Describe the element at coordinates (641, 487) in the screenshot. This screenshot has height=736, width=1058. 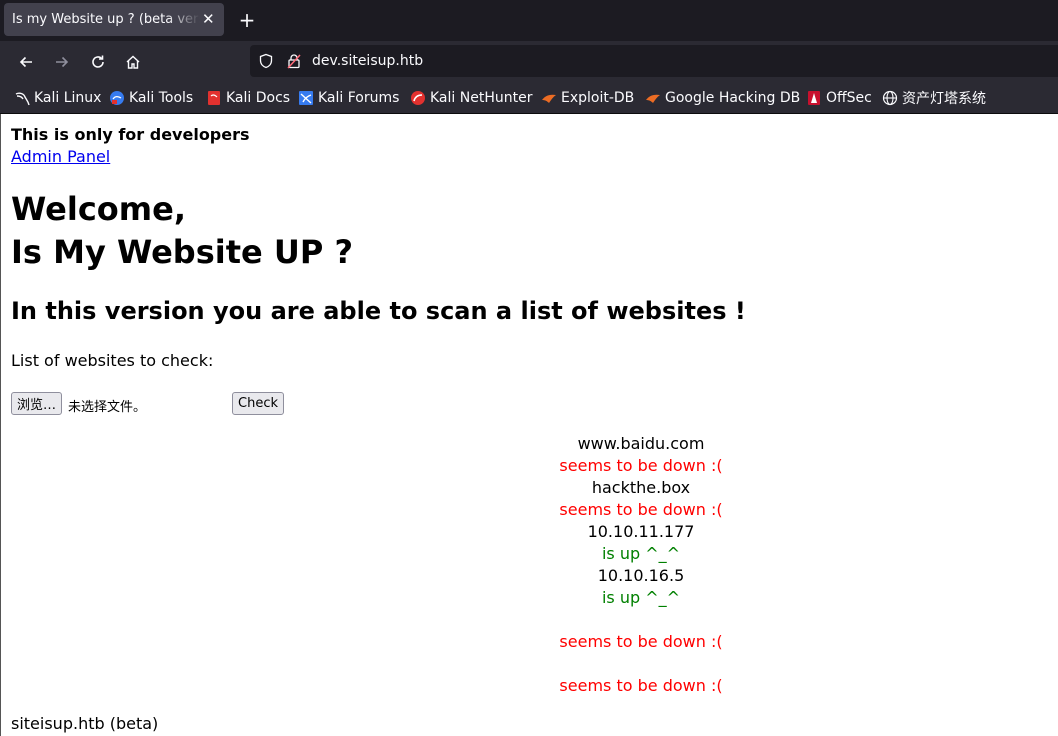
I see `result-site: hackthe.box` at that location.